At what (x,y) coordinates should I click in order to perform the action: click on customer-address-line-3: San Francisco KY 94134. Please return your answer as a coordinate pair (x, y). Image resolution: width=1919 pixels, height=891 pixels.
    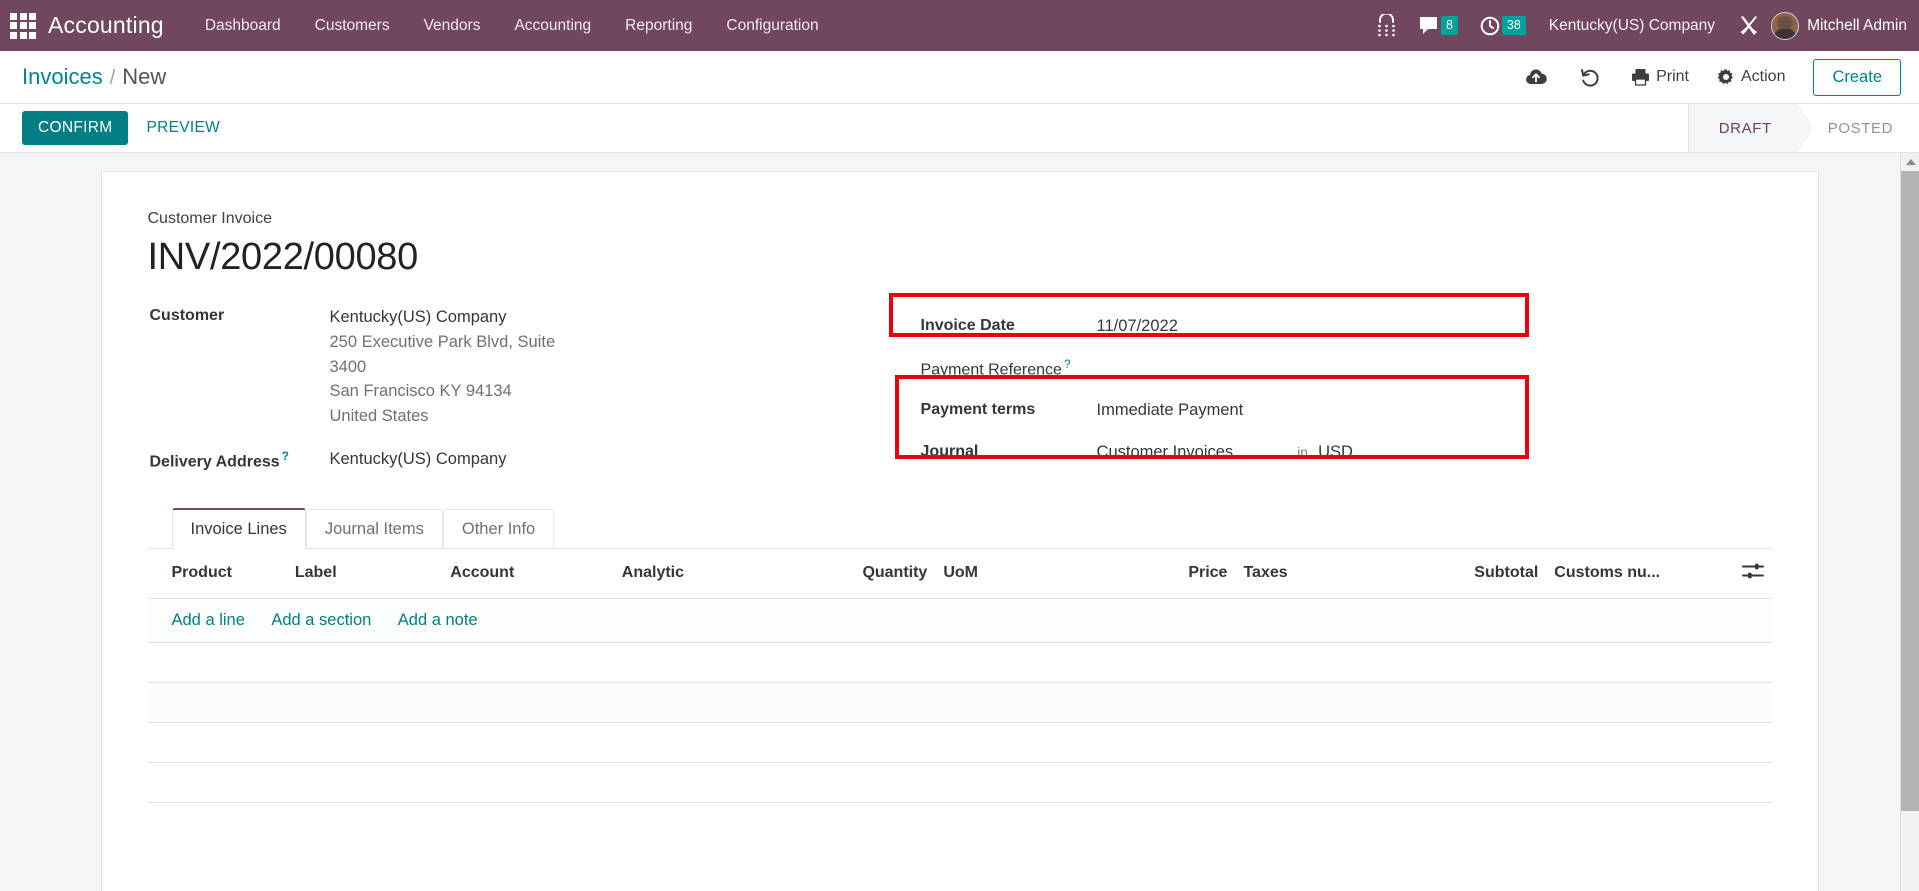
    Looking at the image, I should click on (420, 391).